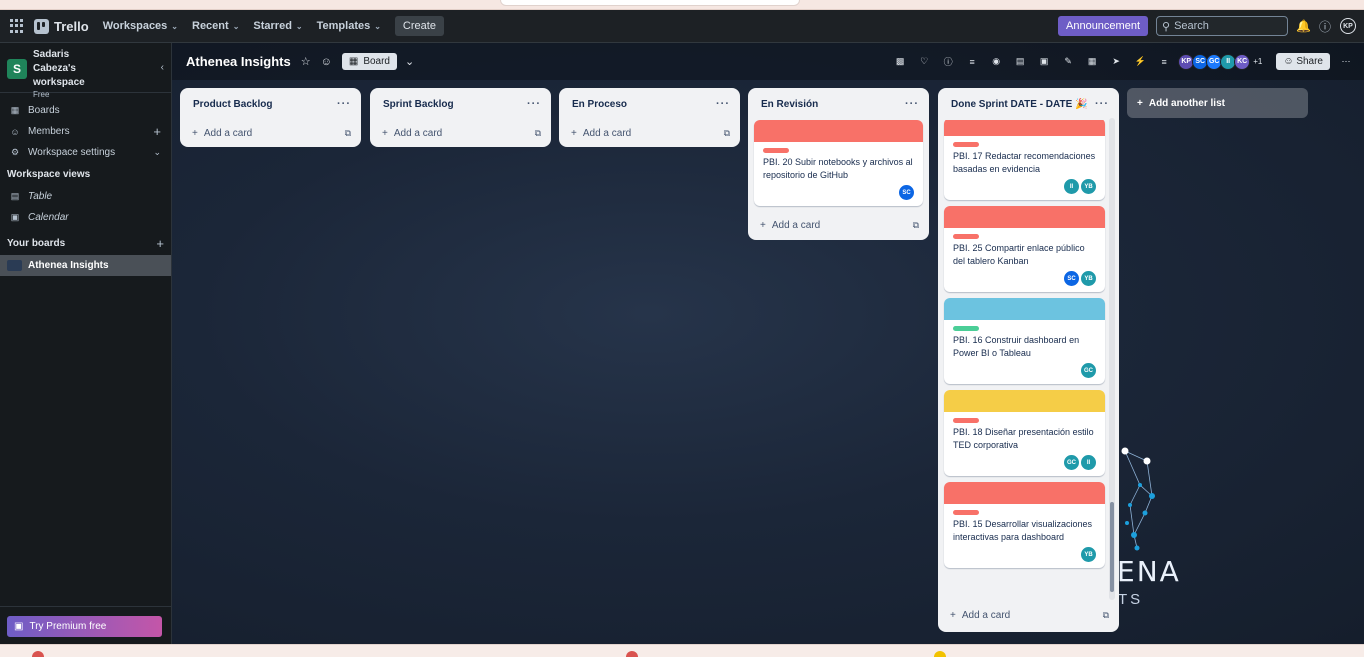 Image resolution: width=1364 pixels, height=657 pixels. Describe the element at coordinates (1068, 61) in the screenshot. I see `pen-powerup-icon: ✎` at that location.